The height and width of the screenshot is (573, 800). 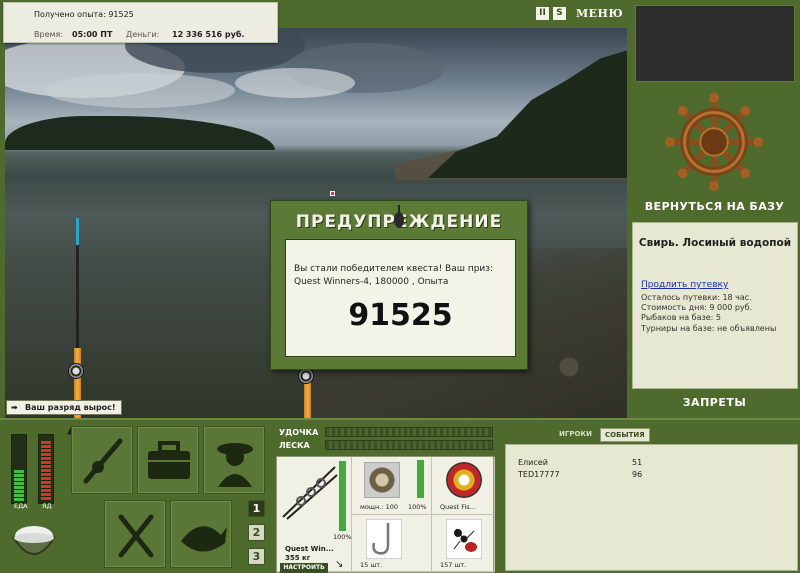 I want to click on bowl-icon, so click(x=34, y=540).